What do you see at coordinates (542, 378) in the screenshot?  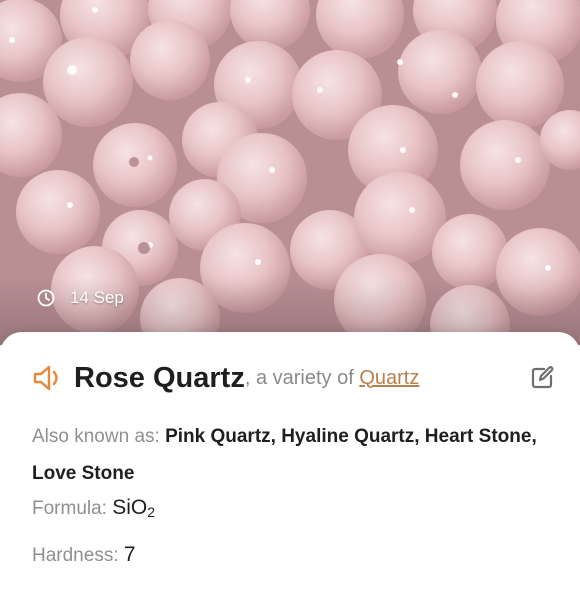 I see `edit-icon` at bounding box center [542, 378].